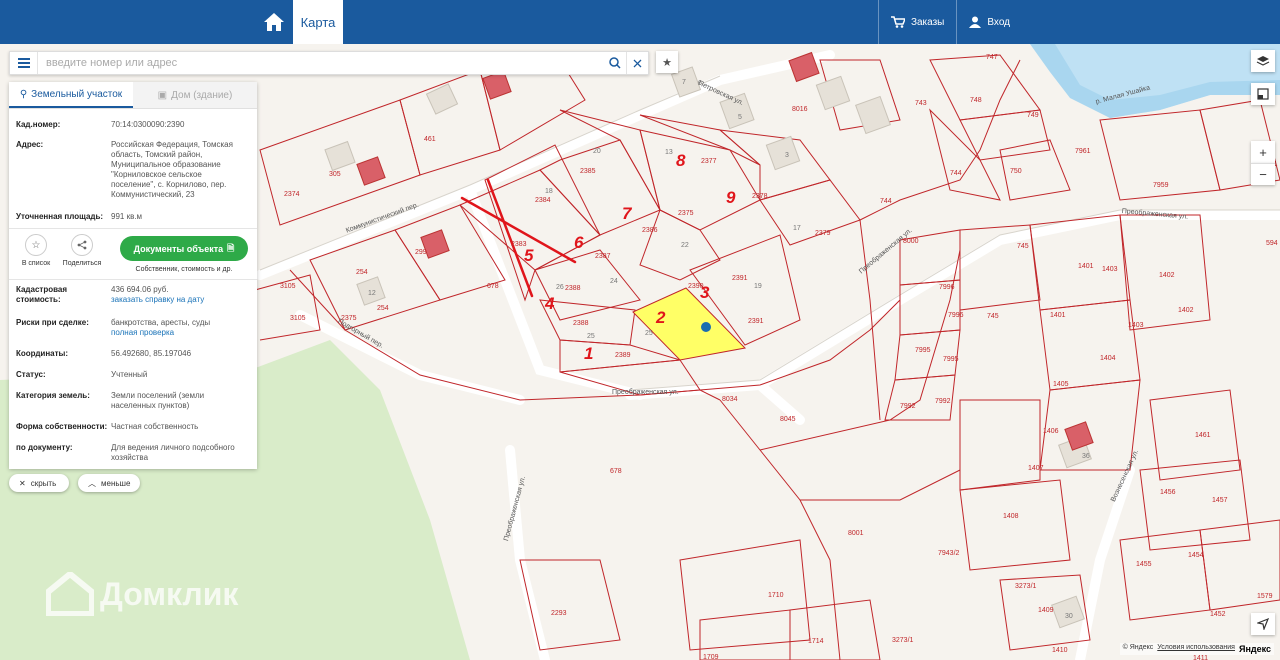  Describe the element at coordinates (60, 216) in the screenshot. I see `row-label: Уточненная площадь:` at that location.